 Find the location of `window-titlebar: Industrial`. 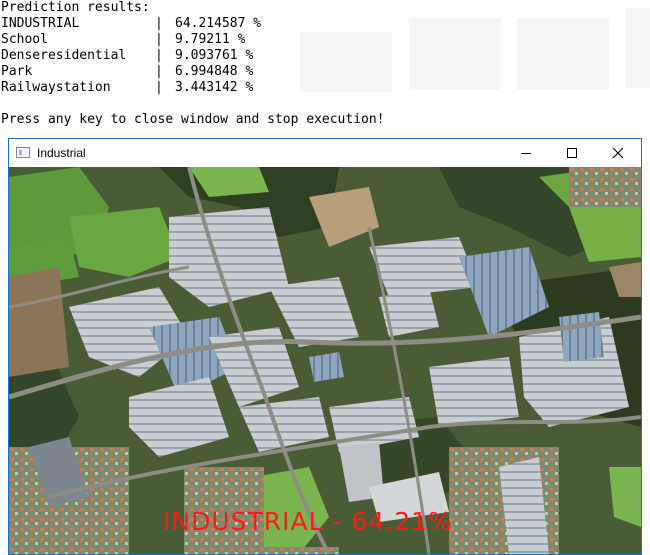

window-titlebar: Industrial is located at coordinates (325, 152).